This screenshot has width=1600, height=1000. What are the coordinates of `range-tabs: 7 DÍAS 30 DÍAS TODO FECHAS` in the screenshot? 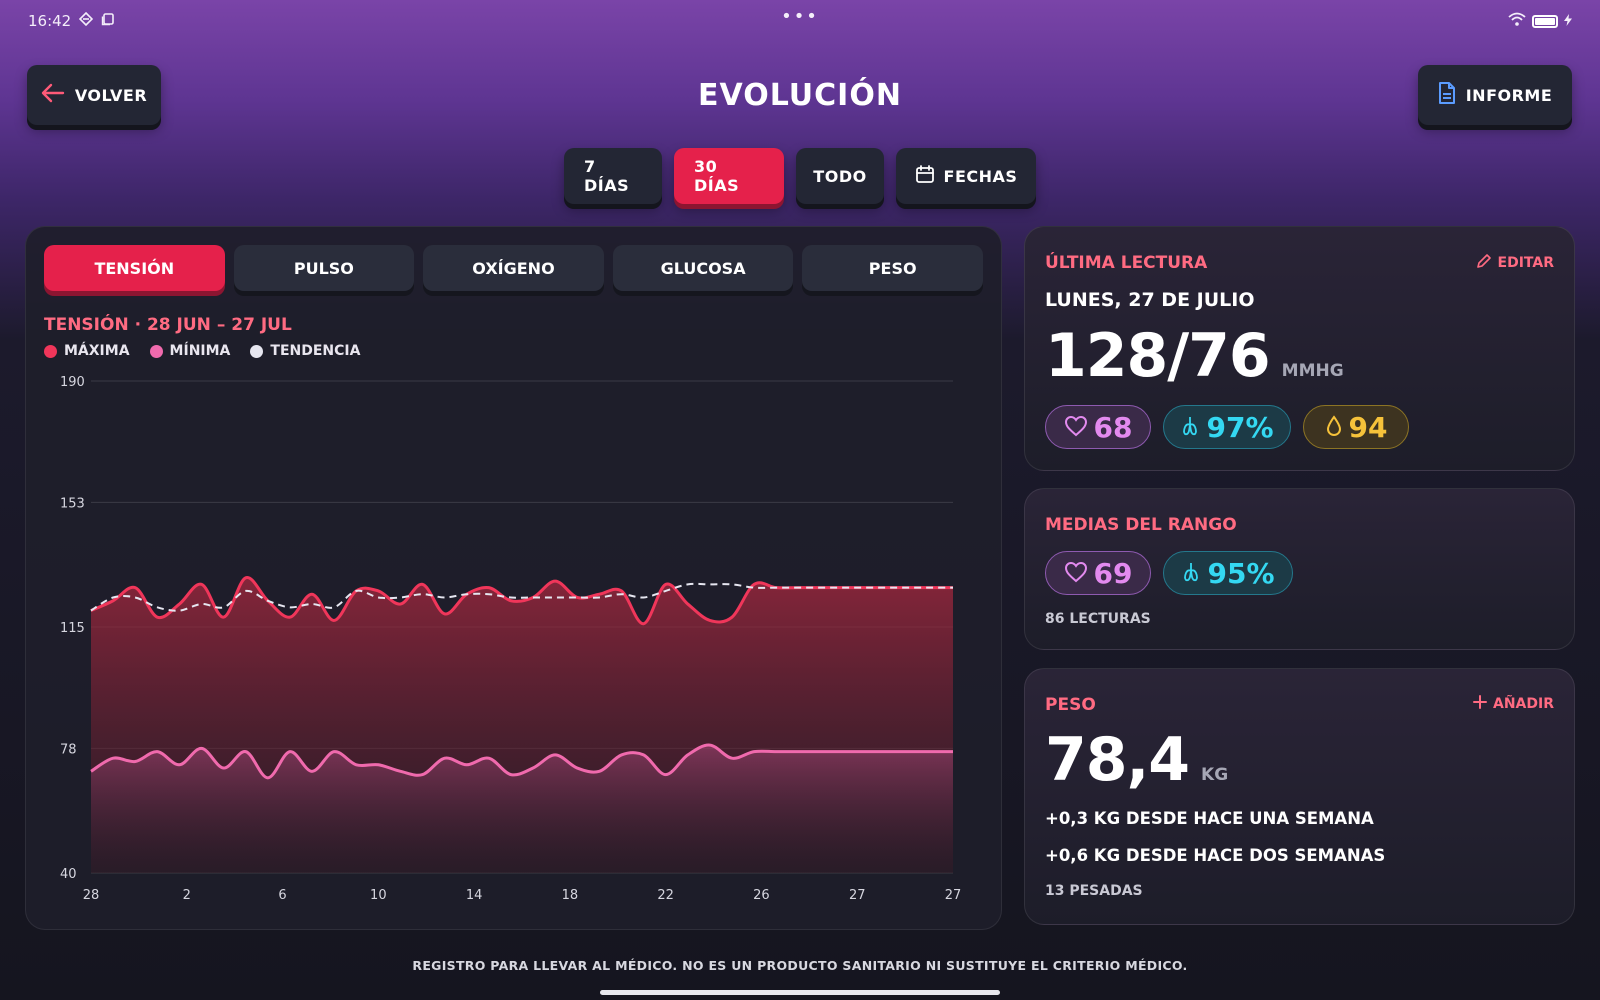 It's located at (800, 176).